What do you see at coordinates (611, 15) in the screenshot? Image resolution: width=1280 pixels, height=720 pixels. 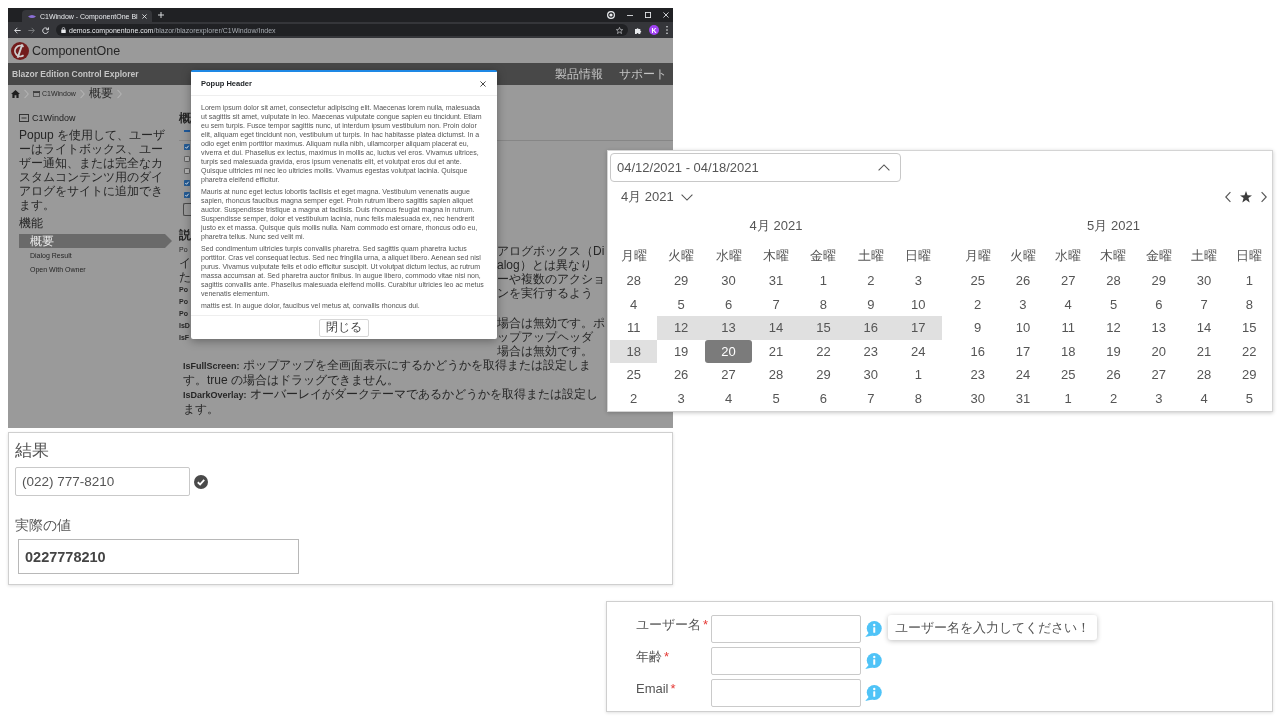 I see `dot-circle-icon` at bounding box center [611, 15].